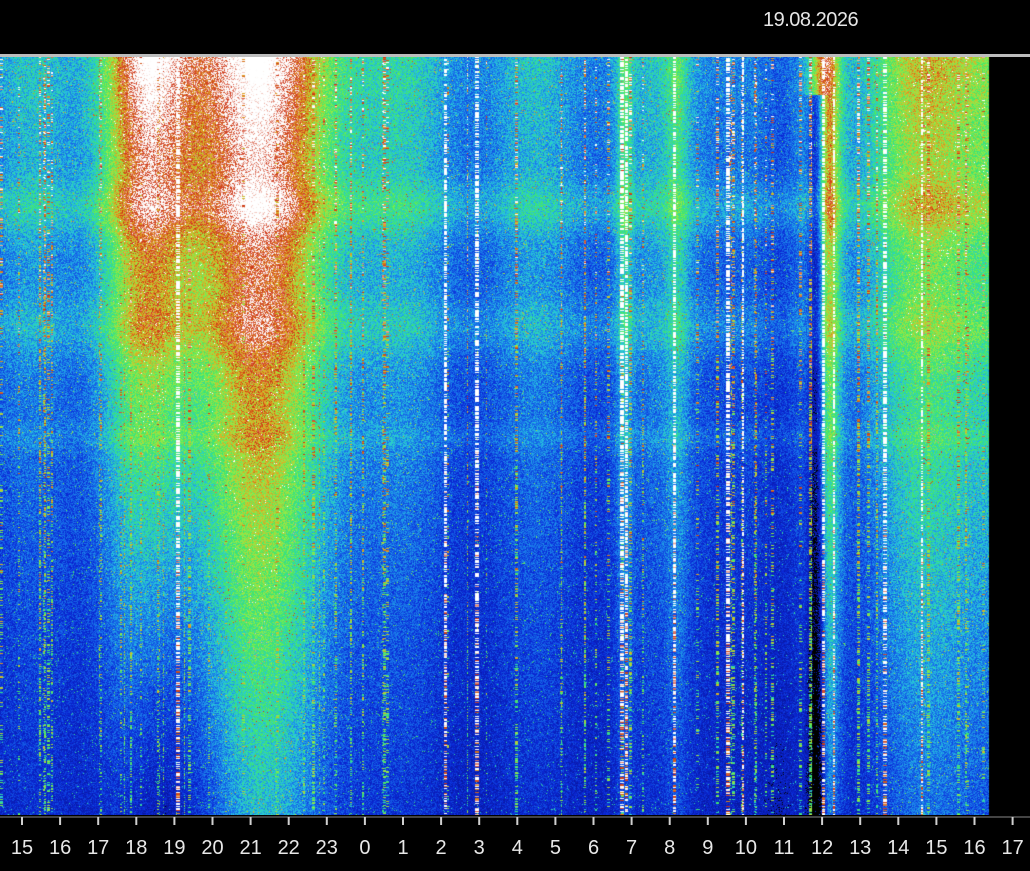 Image resolution: width=1030 pixels, height=871 pixels. Describe the element at coordinates (669, 848) in the screenshot. I see `x-tick-label: 8` at that location.